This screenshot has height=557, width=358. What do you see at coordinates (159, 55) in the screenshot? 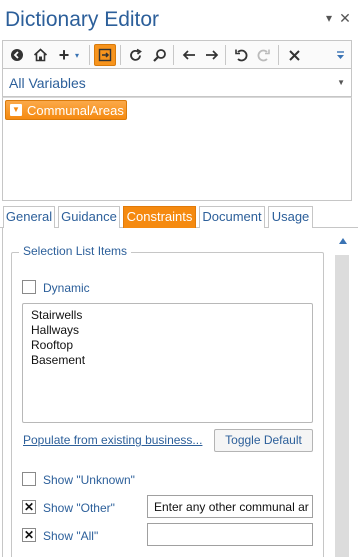
I see `search-icon` at bounding box center [159, 55].